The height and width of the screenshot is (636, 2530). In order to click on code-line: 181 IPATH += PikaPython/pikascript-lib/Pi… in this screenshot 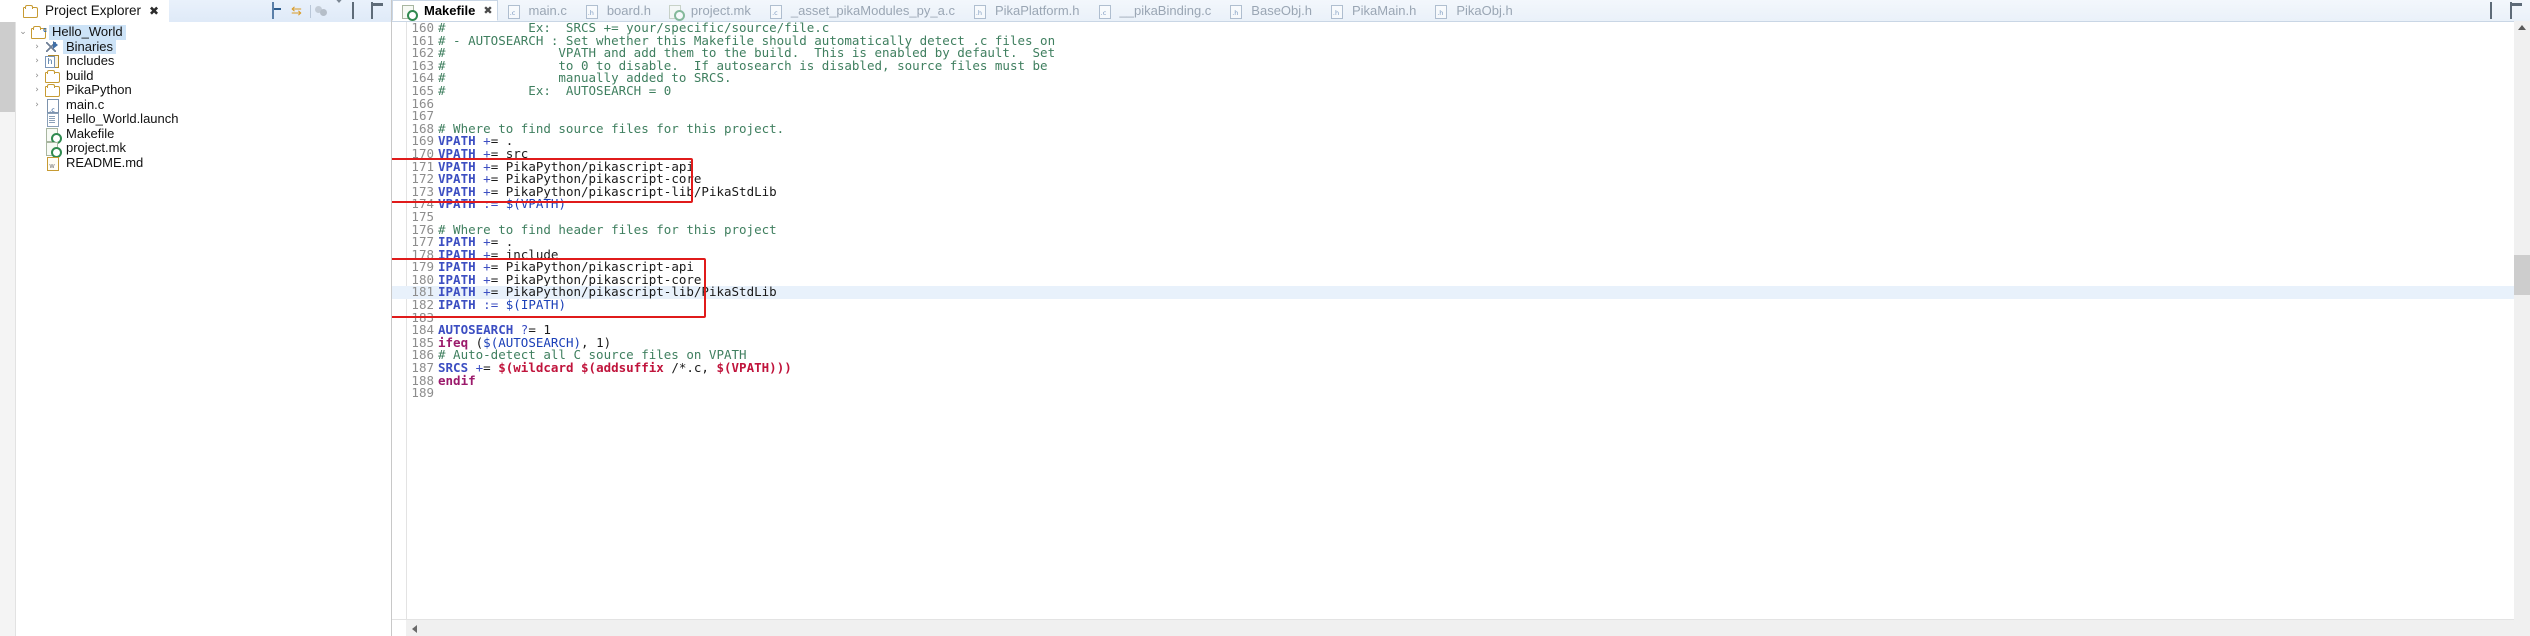, I will do `click(1461, 293)`.